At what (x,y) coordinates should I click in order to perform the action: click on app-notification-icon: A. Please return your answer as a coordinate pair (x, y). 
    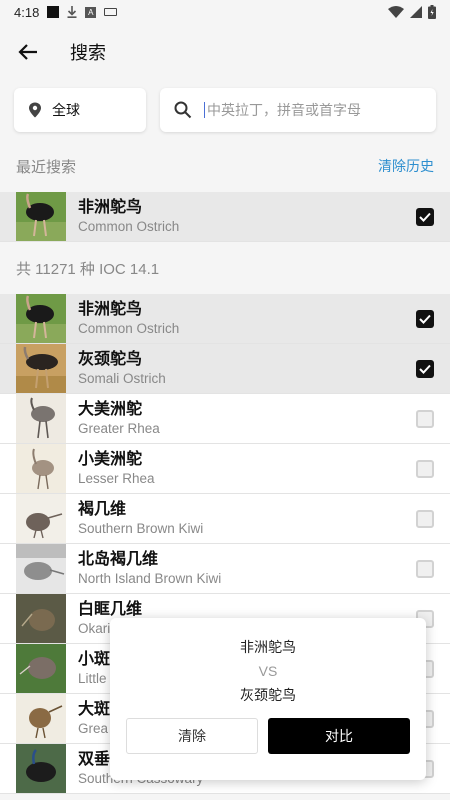
    Looking at the image, I should click on (91, 12).